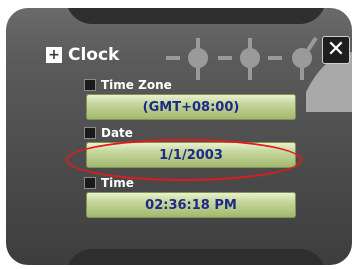 Image resolution: width=356 pixels, height=269 pixels. Describe the element at coordinates (196, 257) in the screenshot. I see `bottom-notch` at that location.